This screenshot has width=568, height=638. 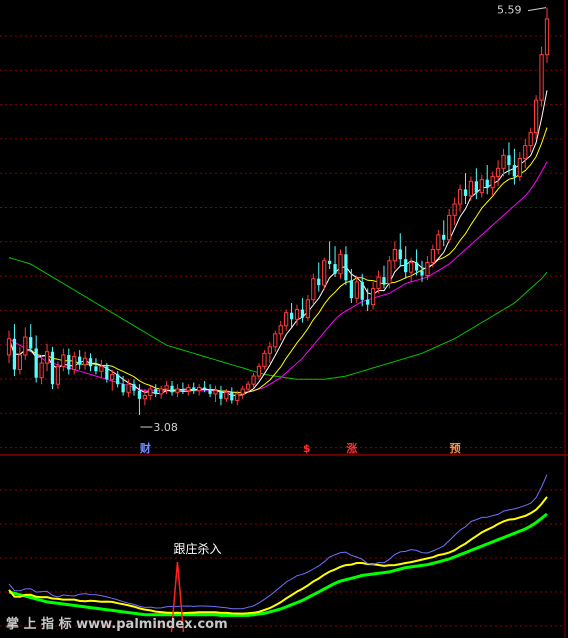 What do you see at coordinates (145, 448) in the screenshot?
I see `event-marker-0: 财` at bounding box center [145, 448].